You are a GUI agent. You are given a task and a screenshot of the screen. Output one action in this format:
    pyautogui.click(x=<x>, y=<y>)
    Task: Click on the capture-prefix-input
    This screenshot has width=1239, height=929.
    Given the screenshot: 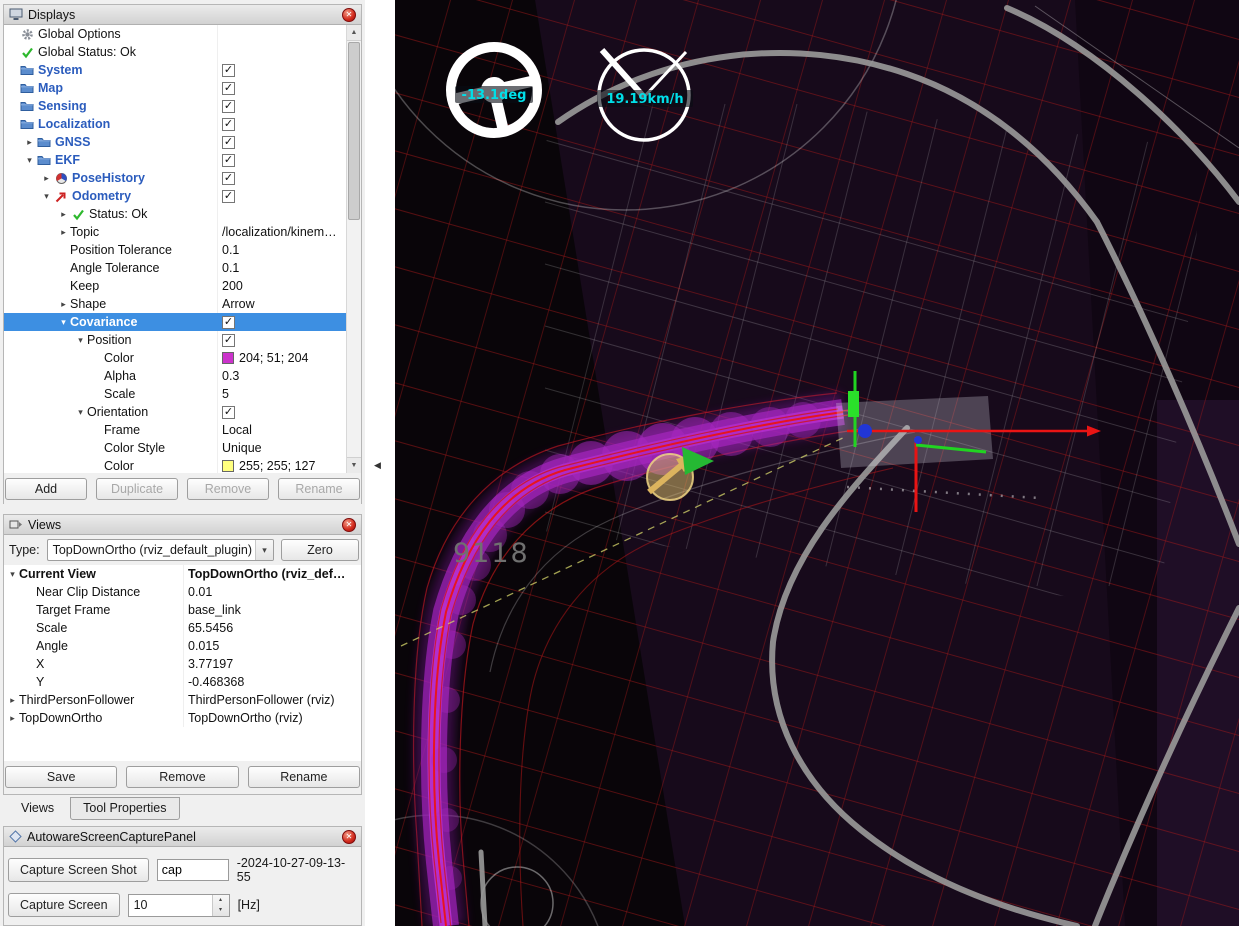 What is the action you would take?
    pyautogui.click(x=192, y=870)
    